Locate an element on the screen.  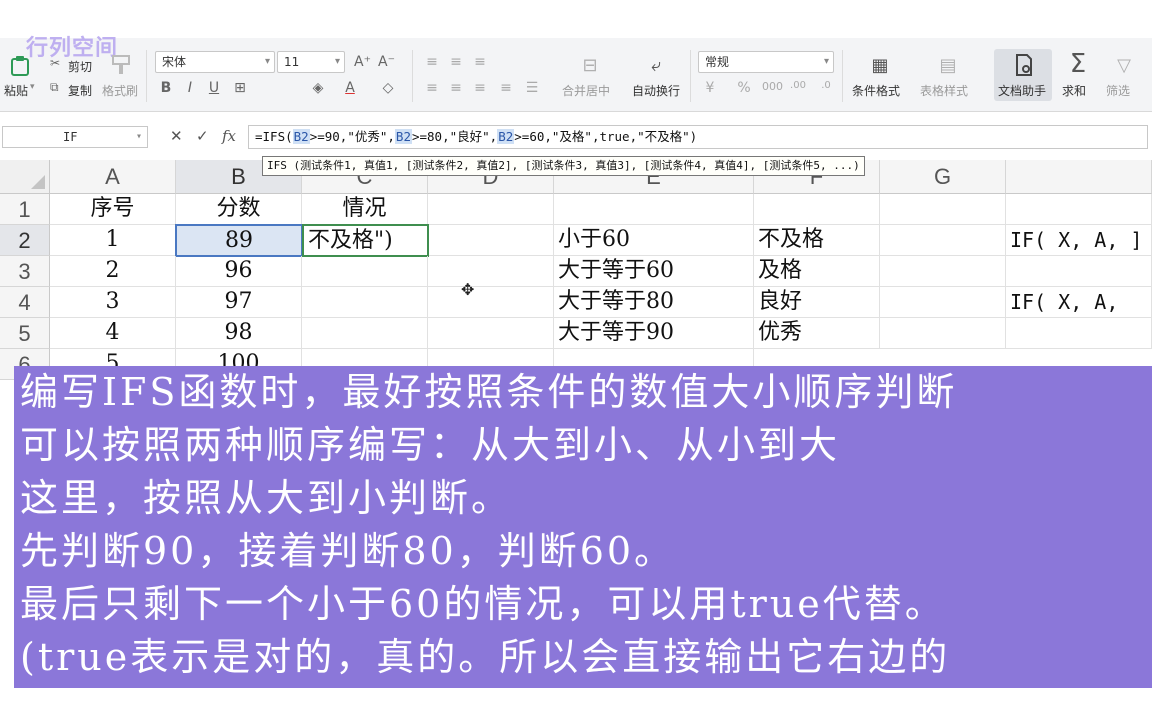
cell-g4 is located at coordinates (943, 302).